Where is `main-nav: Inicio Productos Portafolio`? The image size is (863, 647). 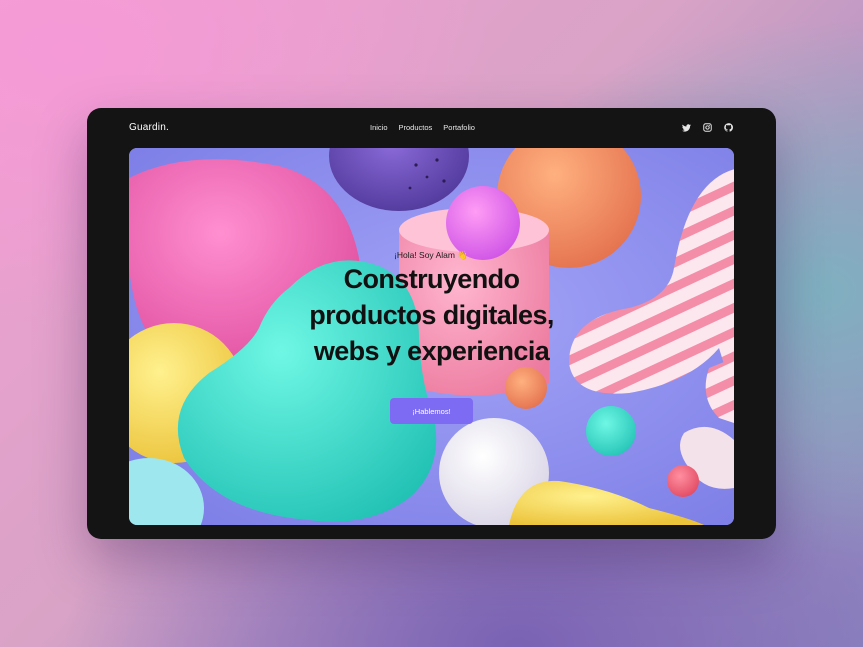 main-nav: Inicio Productos Portafolio is located at coordinates (422, 127).